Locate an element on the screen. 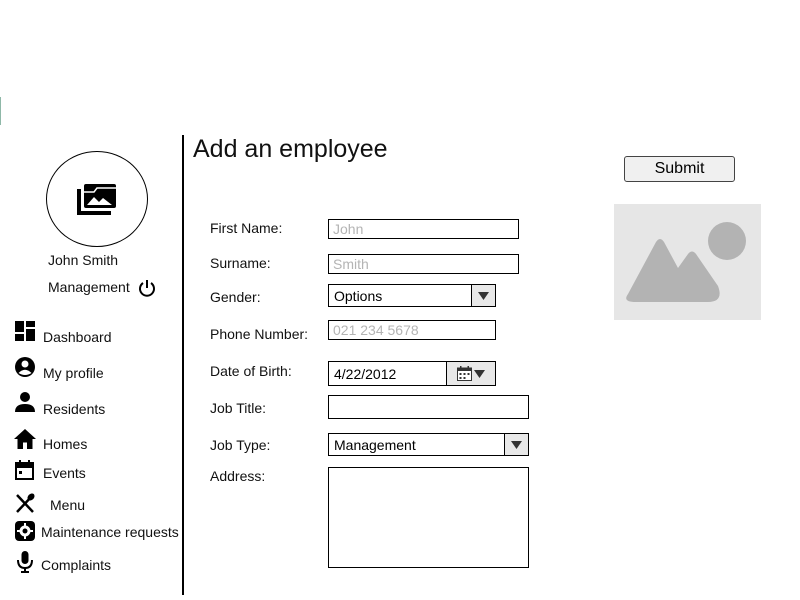  surname-input is located at coordinates (423, 264).